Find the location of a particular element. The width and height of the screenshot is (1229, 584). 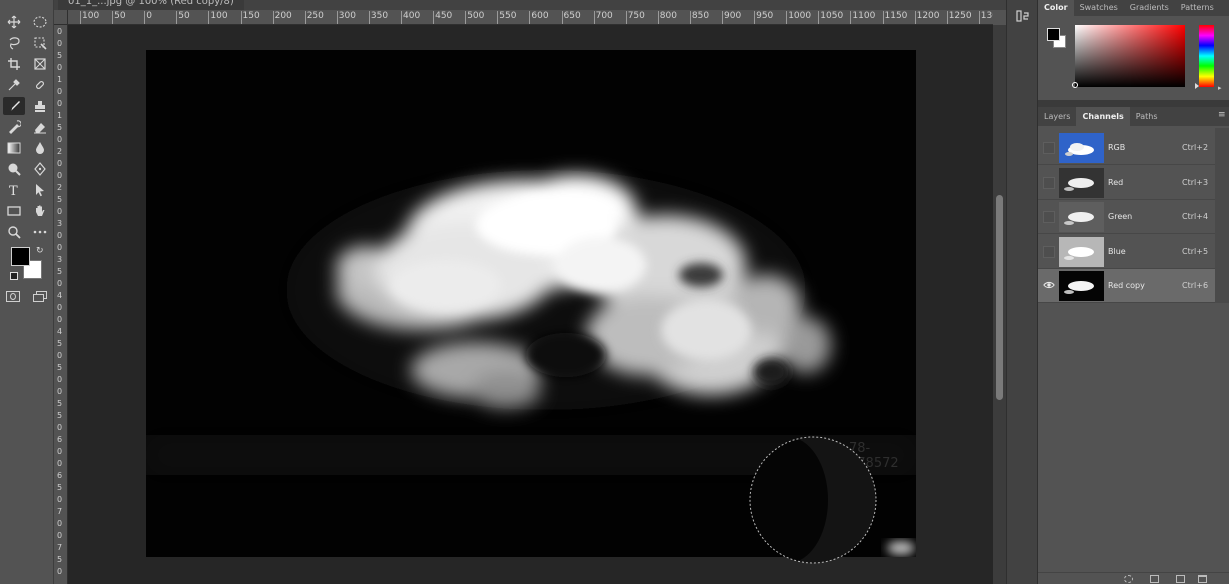

ruler-tick-label: 7 is located at coordinates (60, 511).